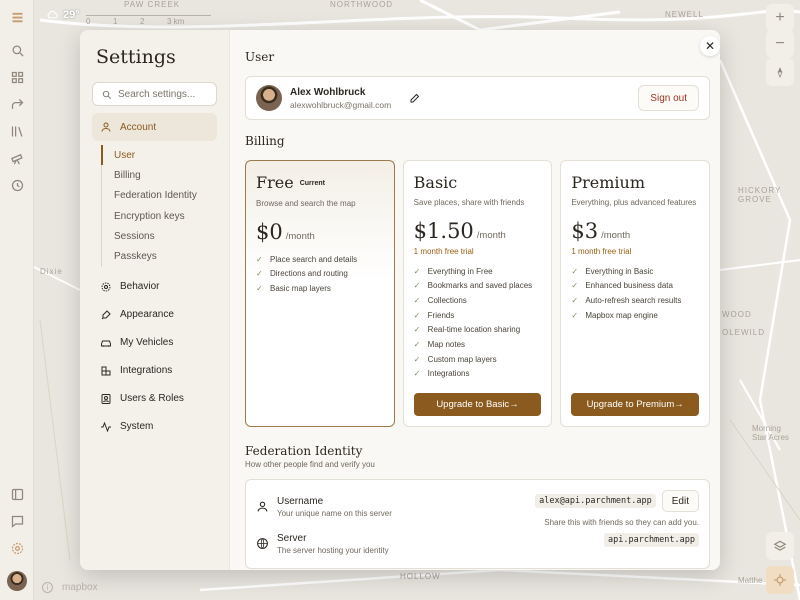 The width and height of the screenshot is (800, 600). What do you see at coordinates (154, 127) in the screenshot?
I see `nav-account: Account` at bounding box center [154, 127].